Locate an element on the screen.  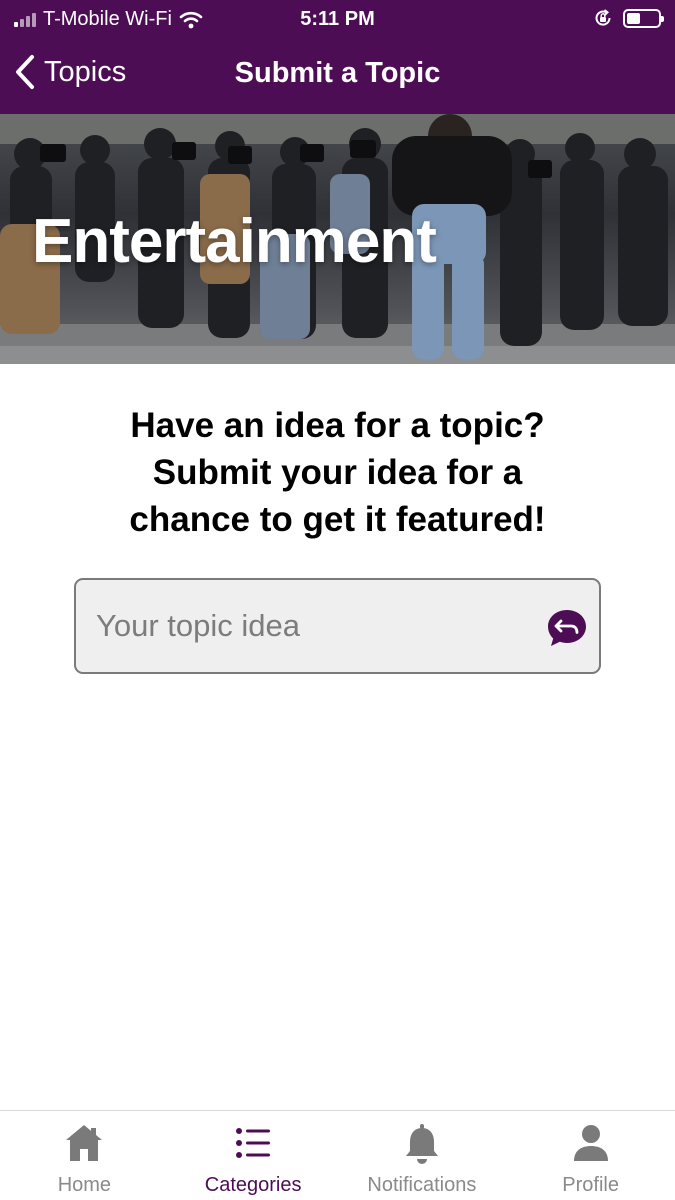
topic-idea-input is located at coordinates (316, 626).